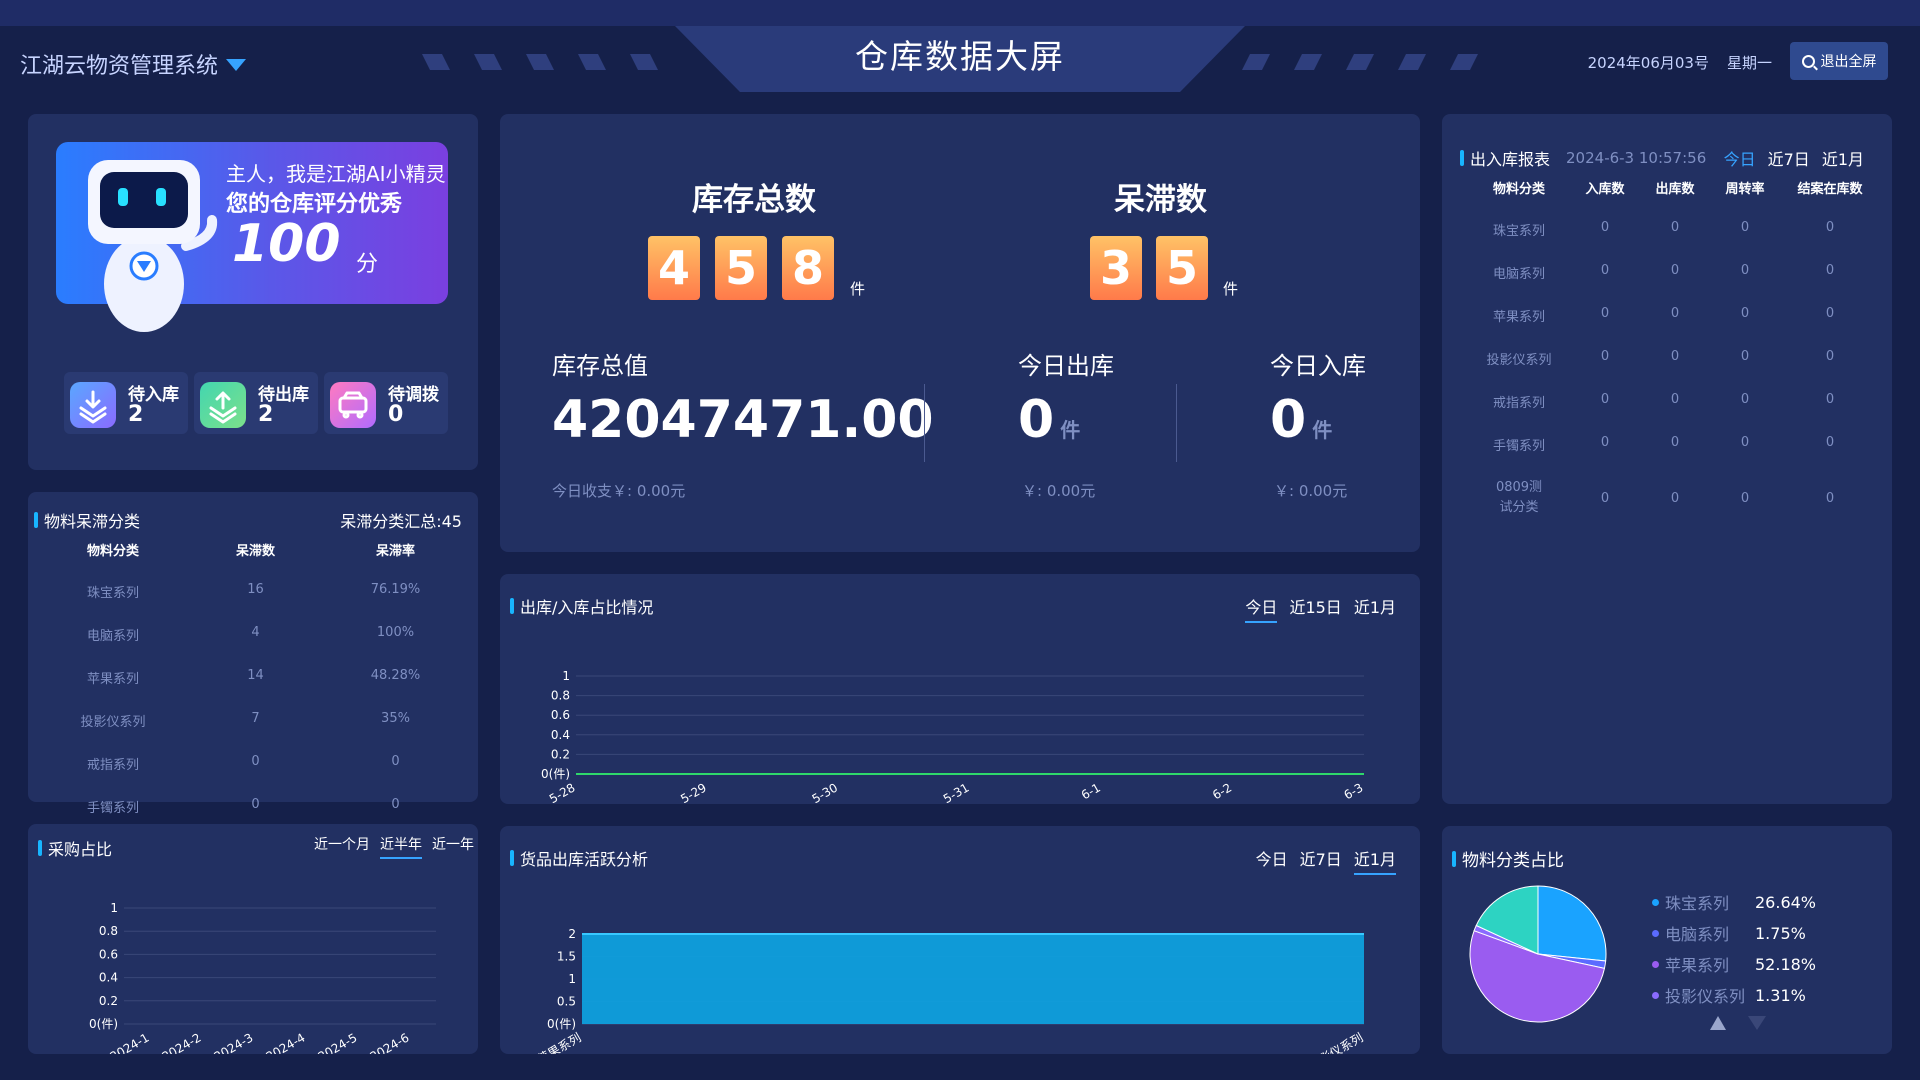 This screenshot has height=1080, width=1920. Describe the element at coordinates (1786, 902) in the screenshot. I see `legend-value: 26.64%` at that location.